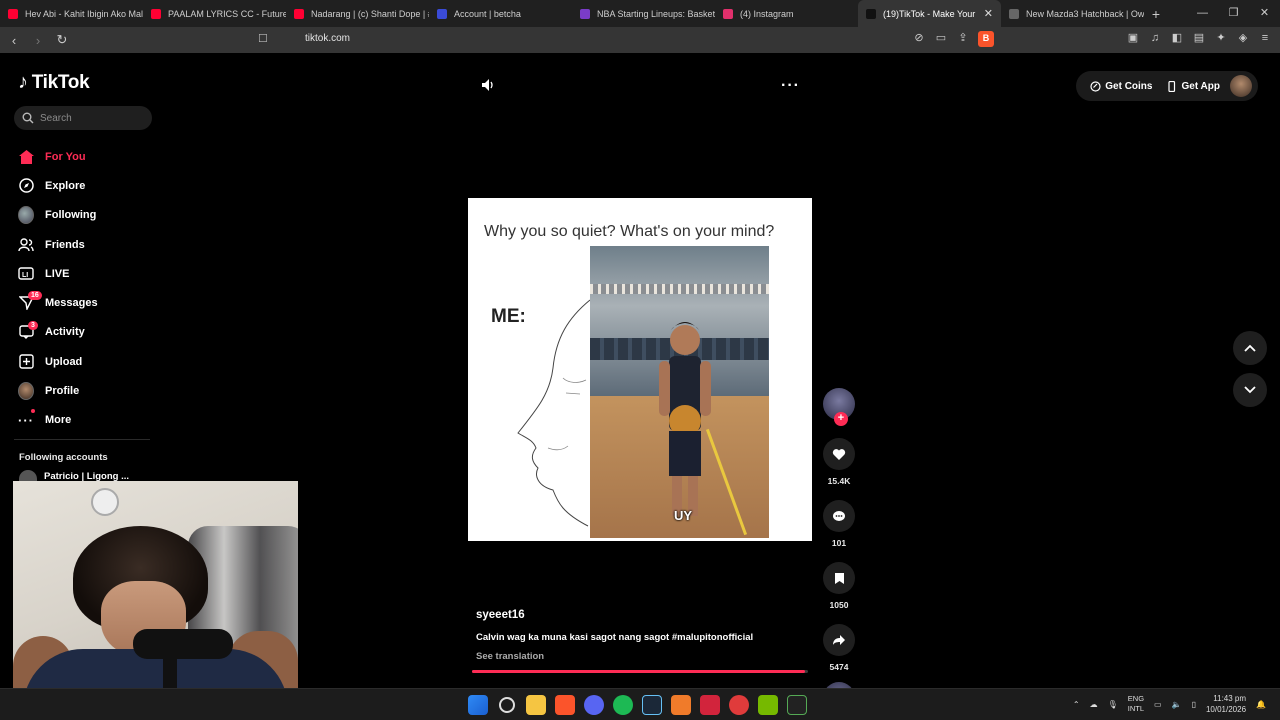  What do you see at coordinates (1226, 704) in the screenshot?
I see `taskbar-clock: 11:43 pm 10/01/2026` at bounding box center [1226, 704].